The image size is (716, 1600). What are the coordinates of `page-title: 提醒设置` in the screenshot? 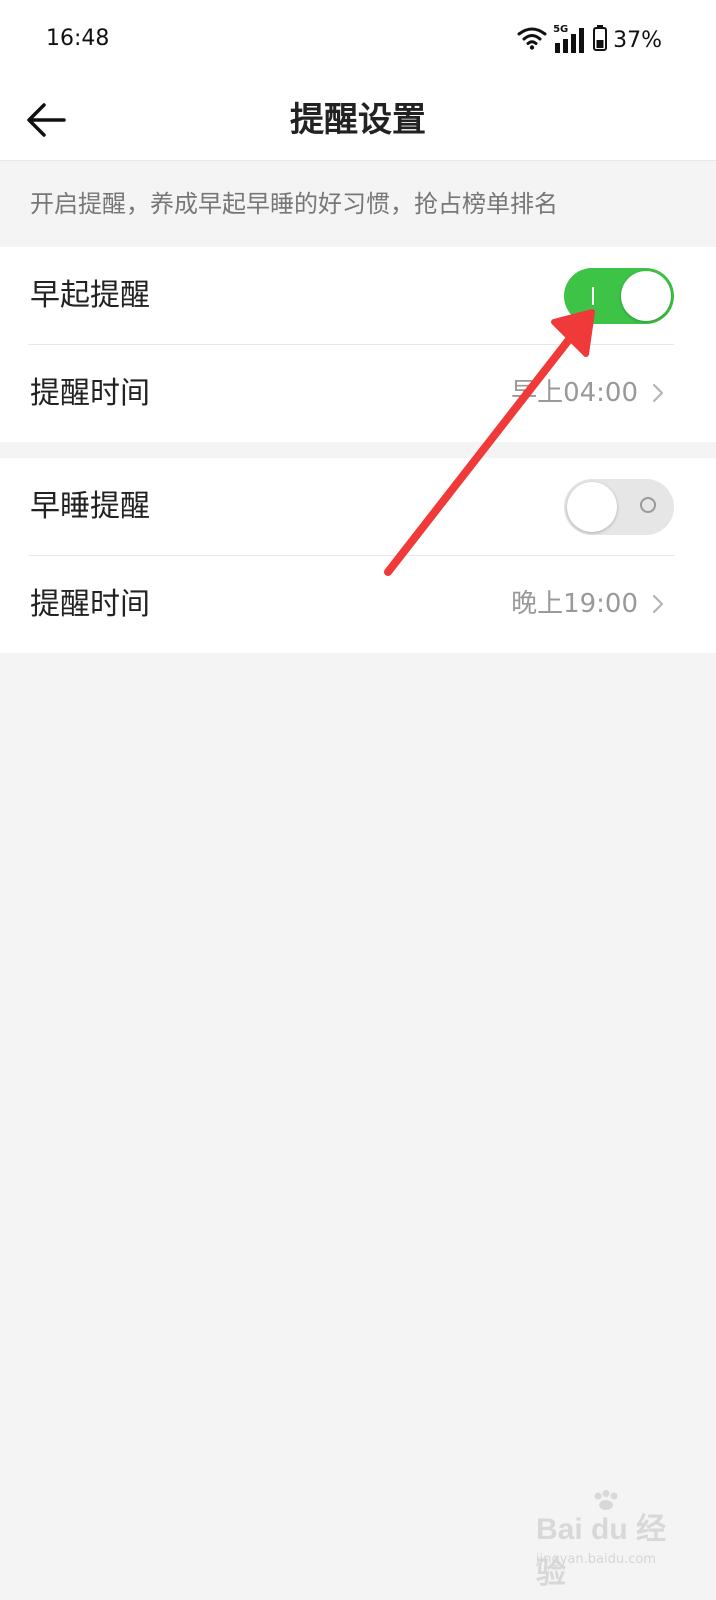 It's located at (358, 120).